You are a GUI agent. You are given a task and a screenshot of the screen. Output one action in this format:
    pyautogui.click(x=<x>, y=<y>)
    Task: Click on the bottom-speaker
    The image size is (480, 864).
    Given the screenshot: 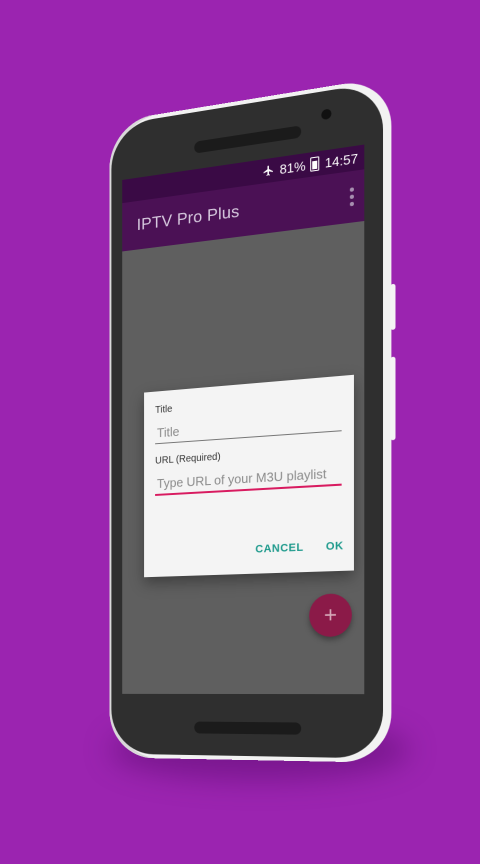 What is the action you would take?
    pyautogui.click(x=248, y=728)
    